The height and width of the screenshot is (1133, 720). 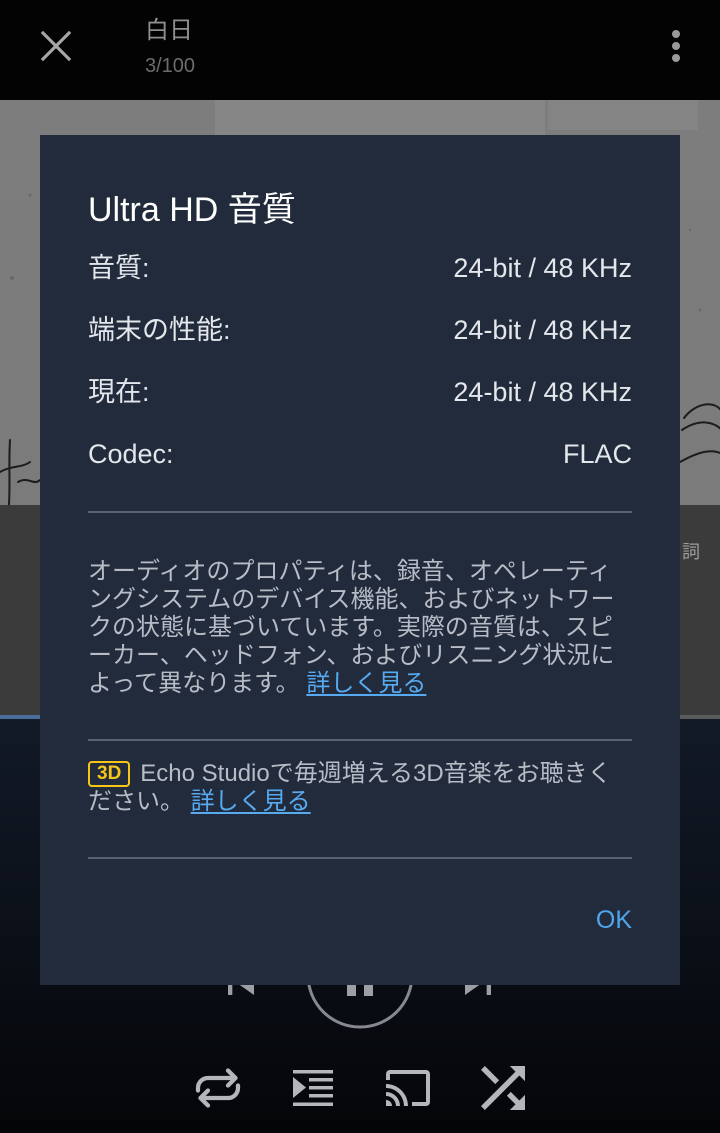 What do you see at coordinates (614, 920) in the screenshot?
I see `ok-button: OK` at bounding box center [614, 920].